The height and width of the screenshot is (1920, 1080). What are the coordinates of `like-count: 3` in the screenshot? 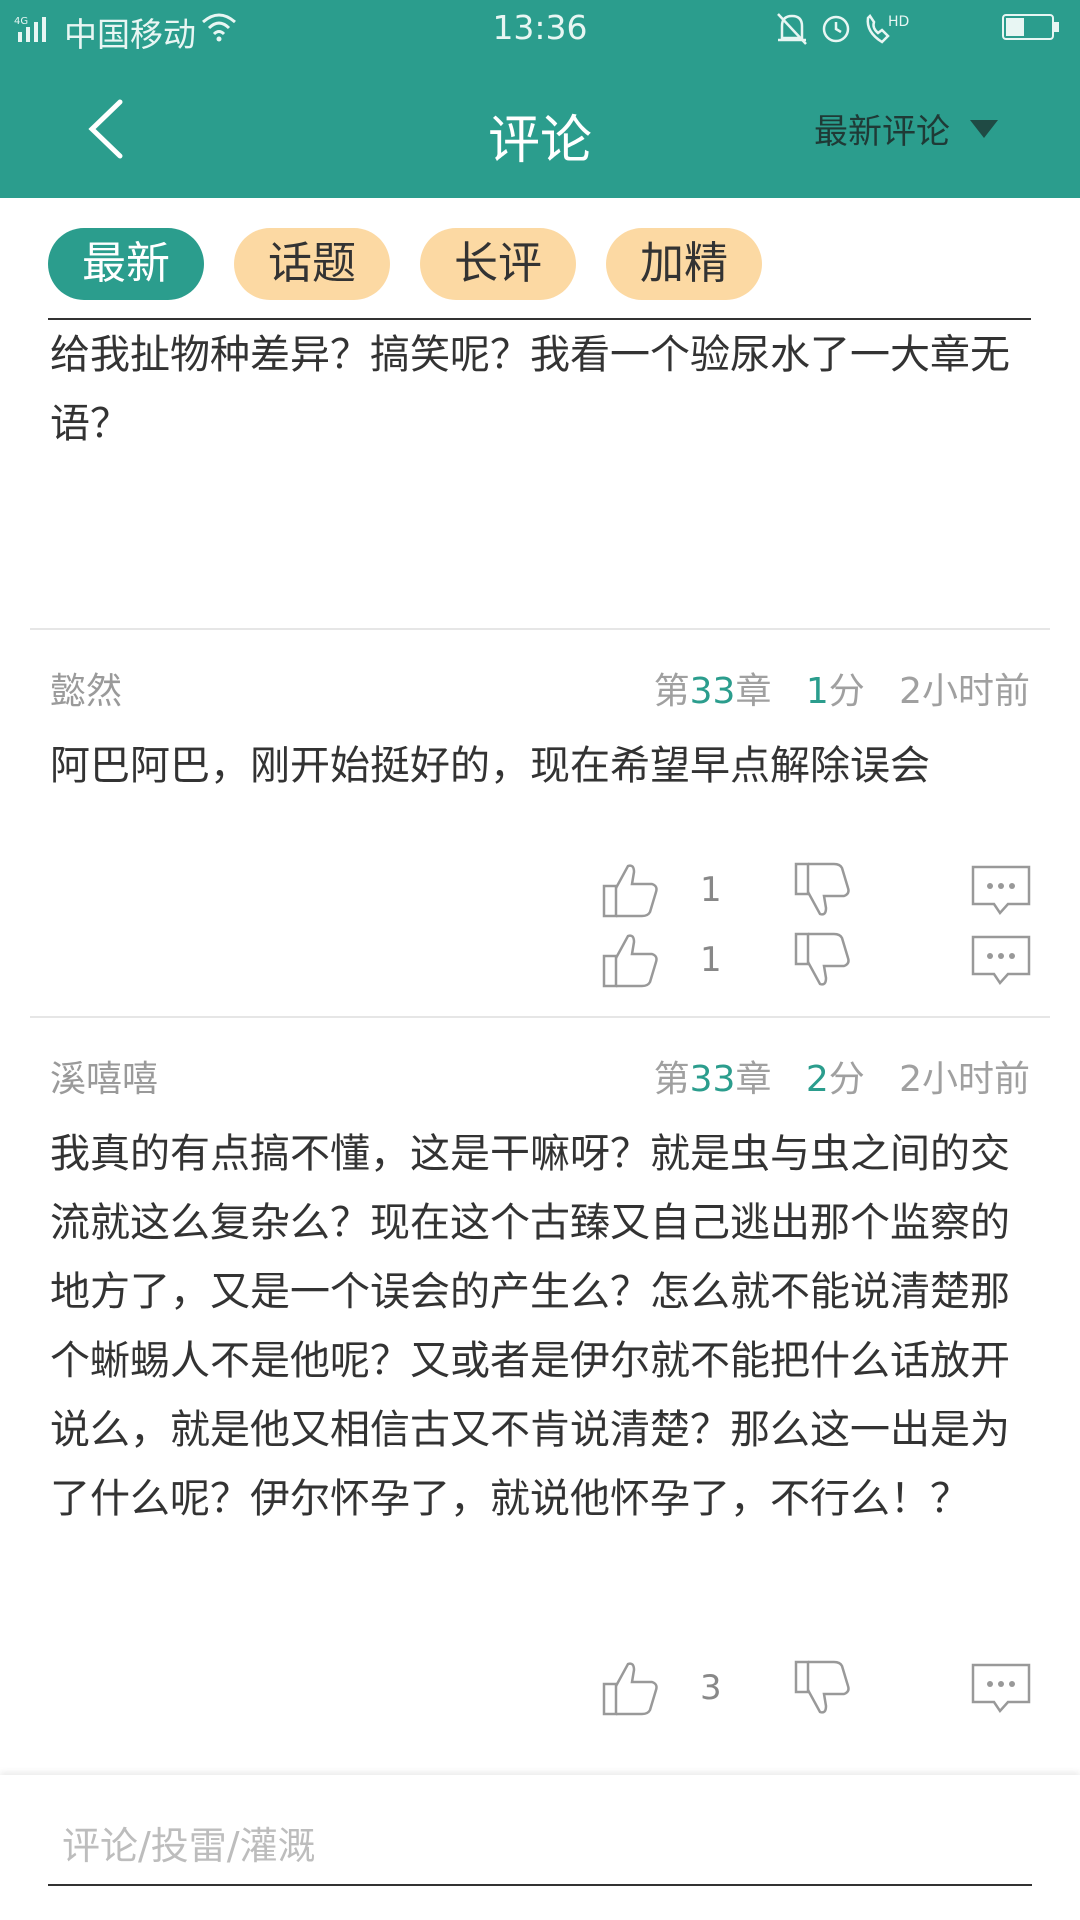 It's located at (711, 1688).